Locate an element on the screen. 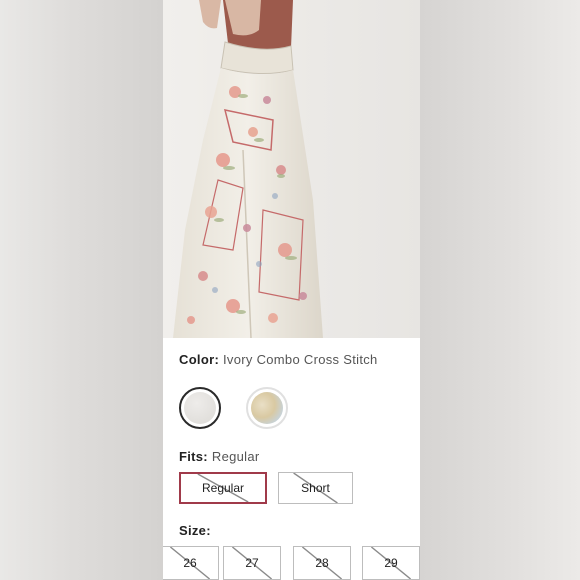  size-26-button: 26 is located at coordinates (191, 563).